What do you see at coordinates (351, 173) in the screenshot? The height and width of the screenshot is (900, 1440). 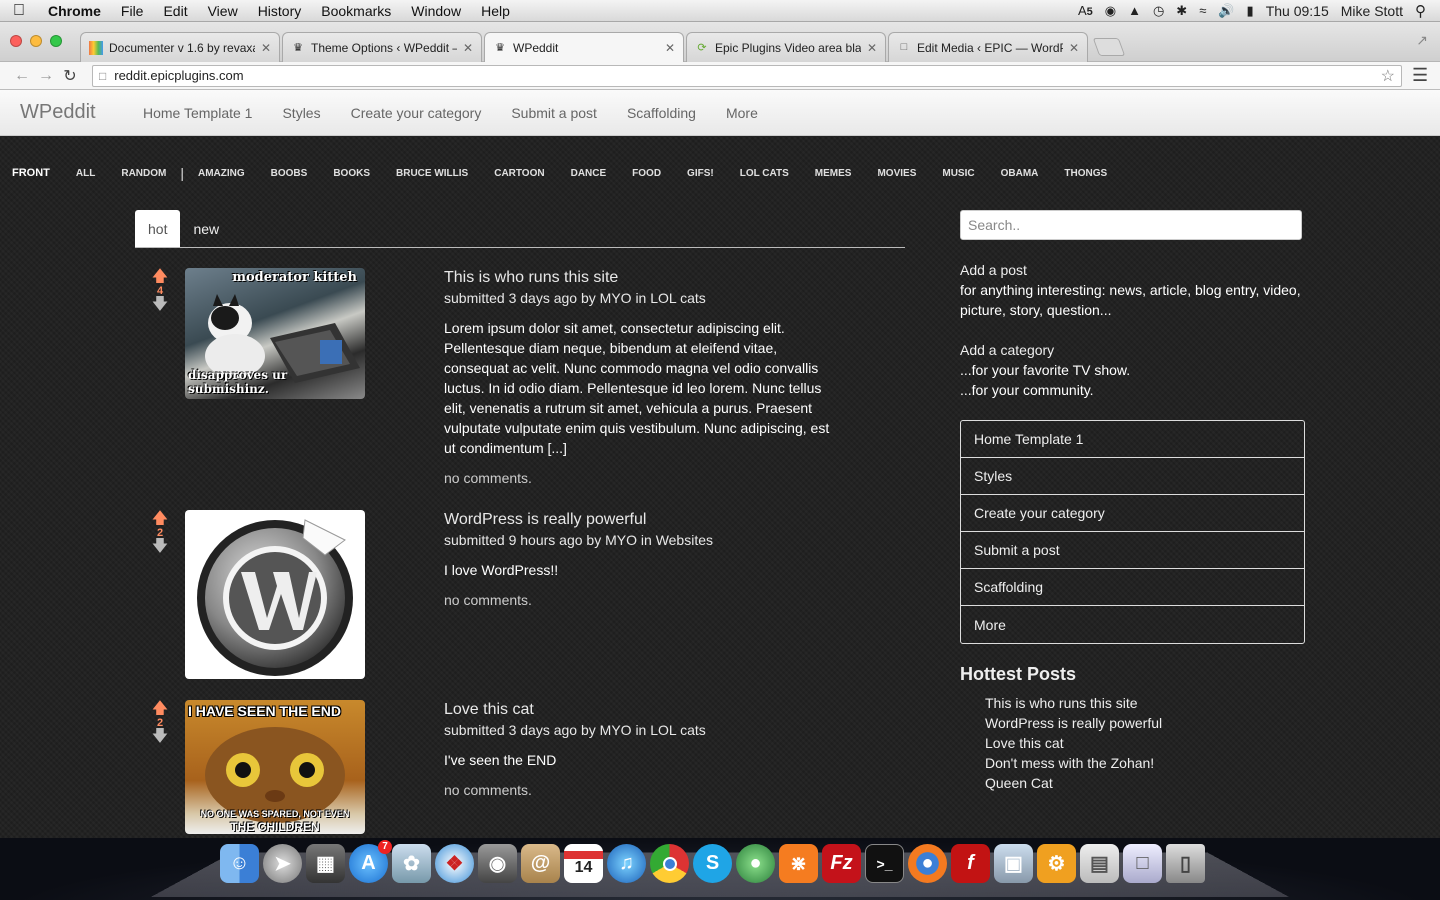 I see `category-books: BOOKS` at bounding box center [351, 173].